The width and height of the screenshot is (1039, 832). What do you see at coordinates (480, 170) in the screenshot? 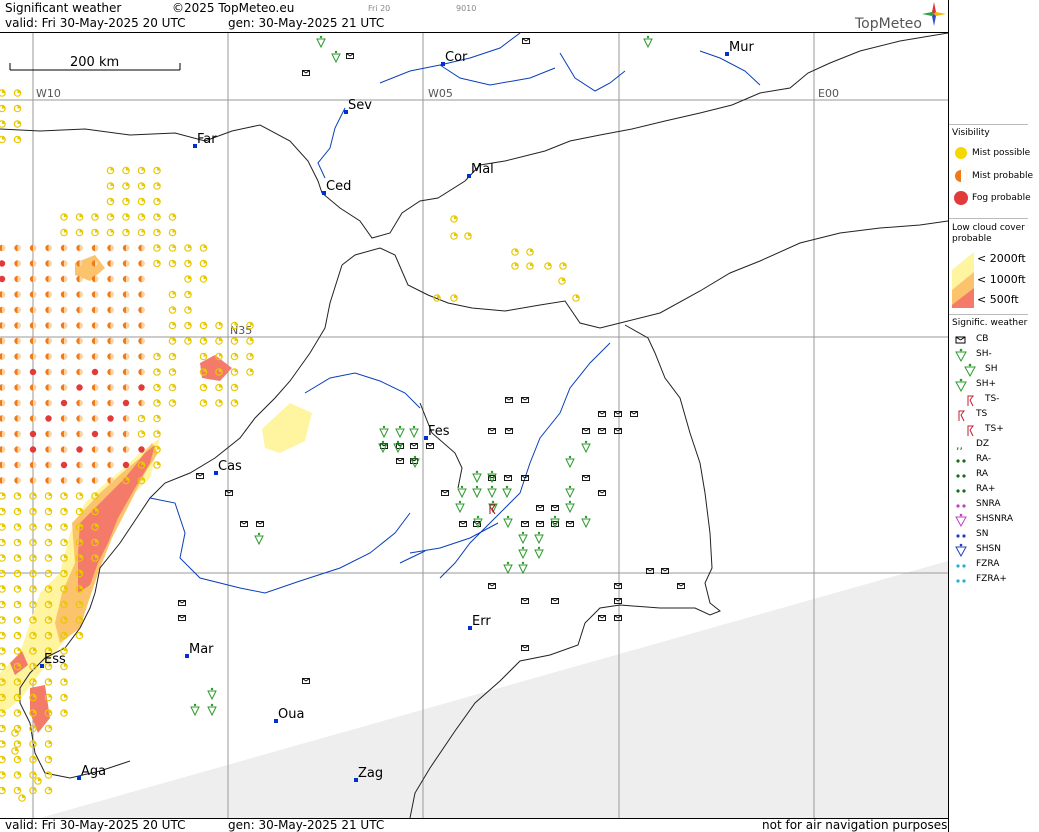
I see `city-mal: Mal` at bounding box center [480, 170].